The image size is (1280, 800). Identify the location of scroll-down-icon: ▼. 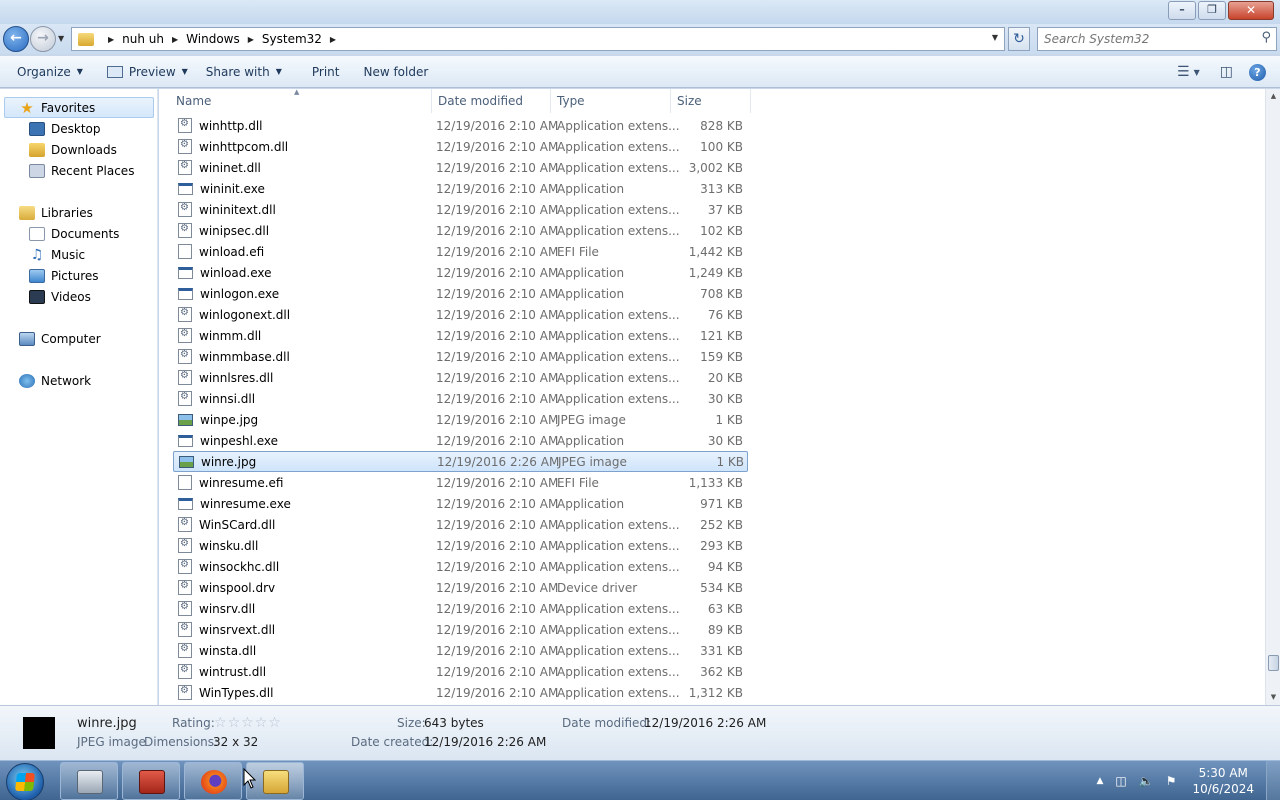
(1273, 697).